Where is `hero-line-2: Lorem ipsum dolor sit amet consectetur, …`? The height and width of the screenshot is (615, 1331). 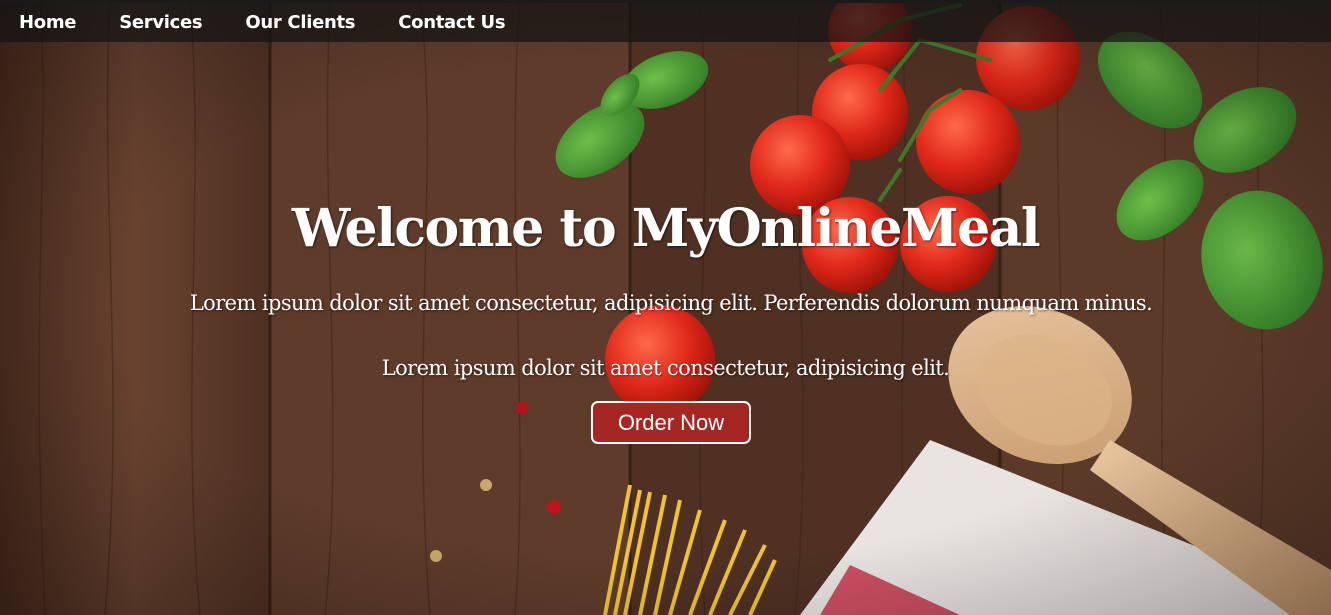
hero-line-2: Lorem ipsum dolor sit amet consectetur, … is located at coordinates (665, 368).